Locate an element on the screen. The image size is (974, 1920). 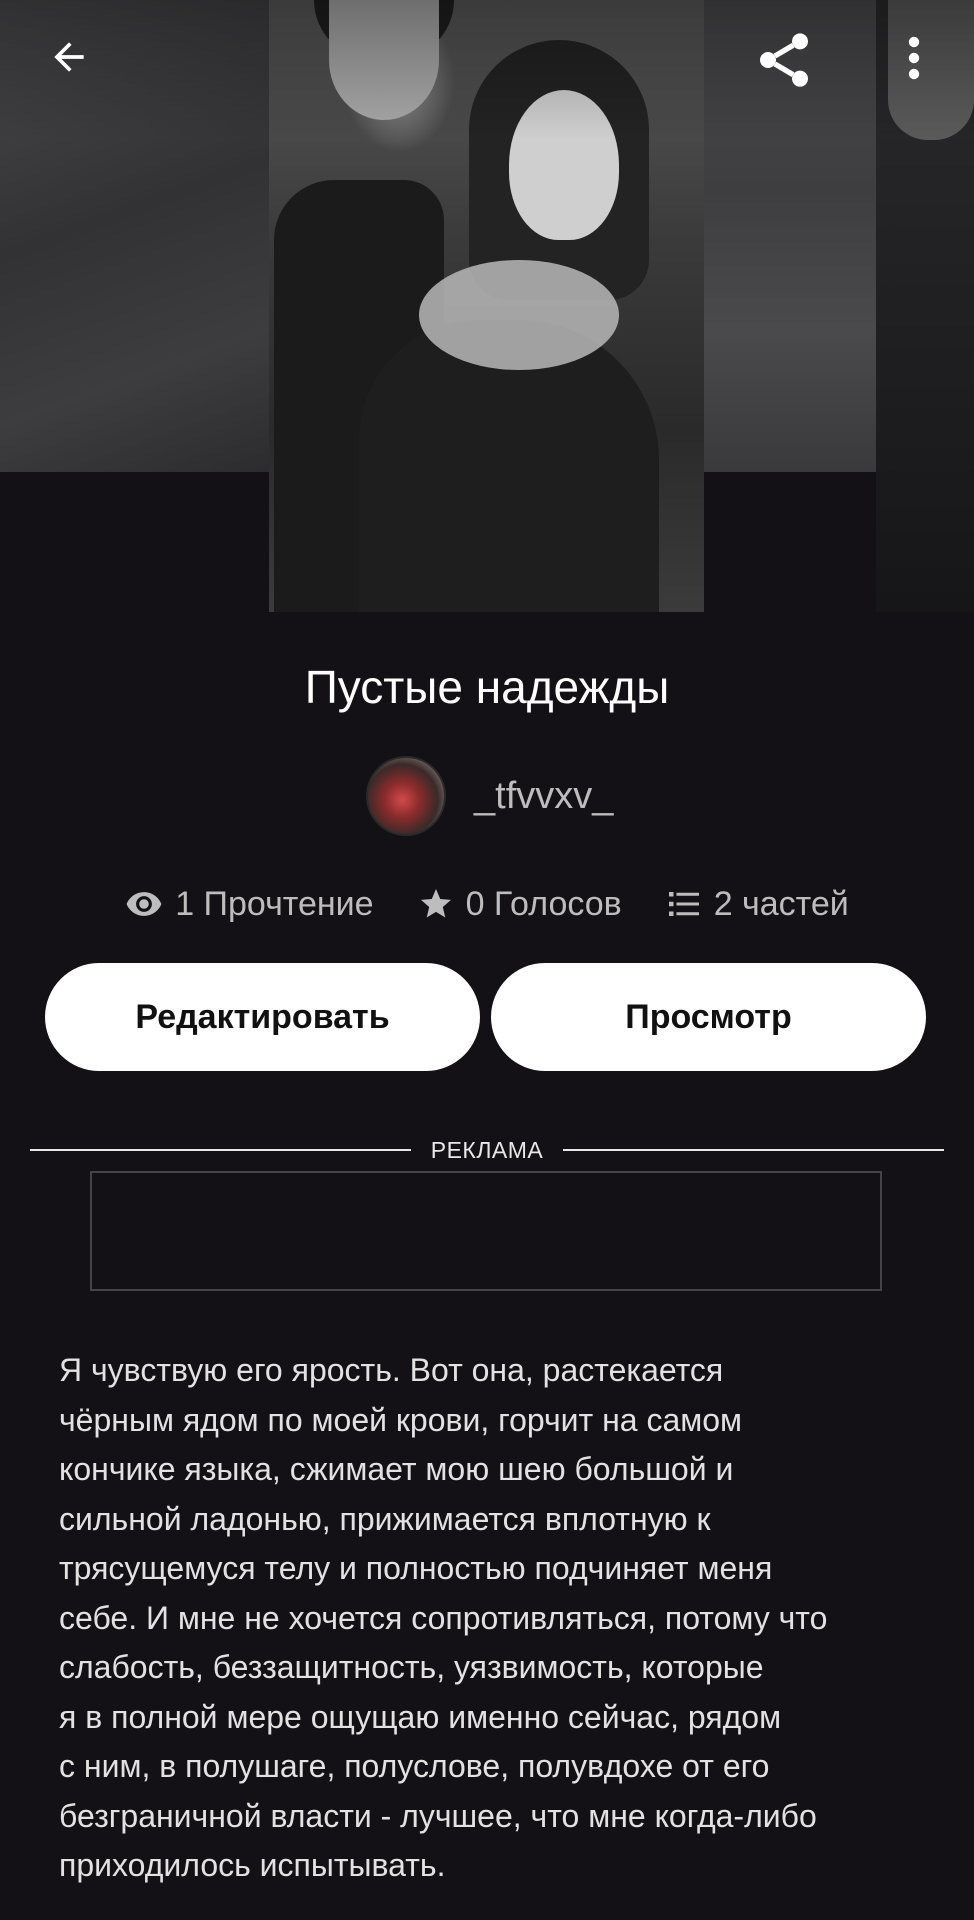
more-options-button is located at coordinates (914, 58).